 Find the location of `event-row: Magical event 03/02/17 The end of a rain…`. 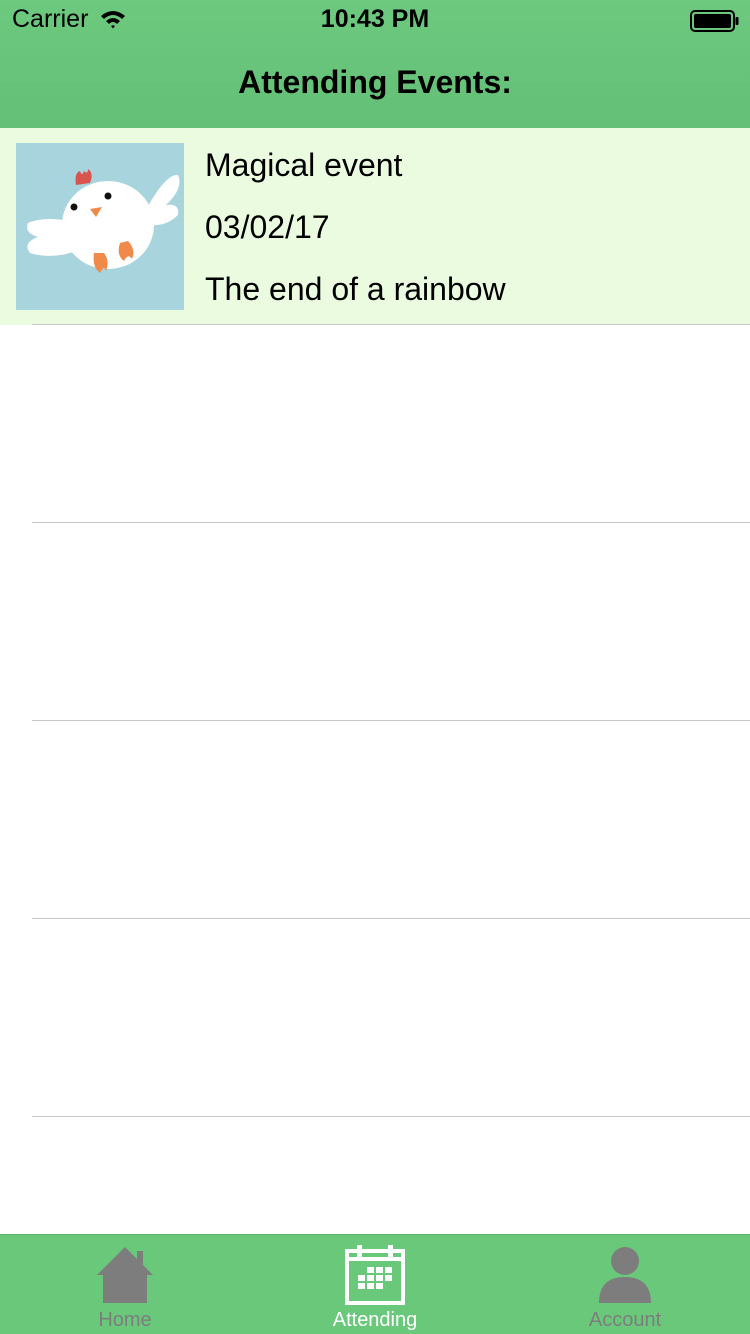

event-row: Magical event 03/02/17 The end of a rain… is located at coordinates (375, 226).